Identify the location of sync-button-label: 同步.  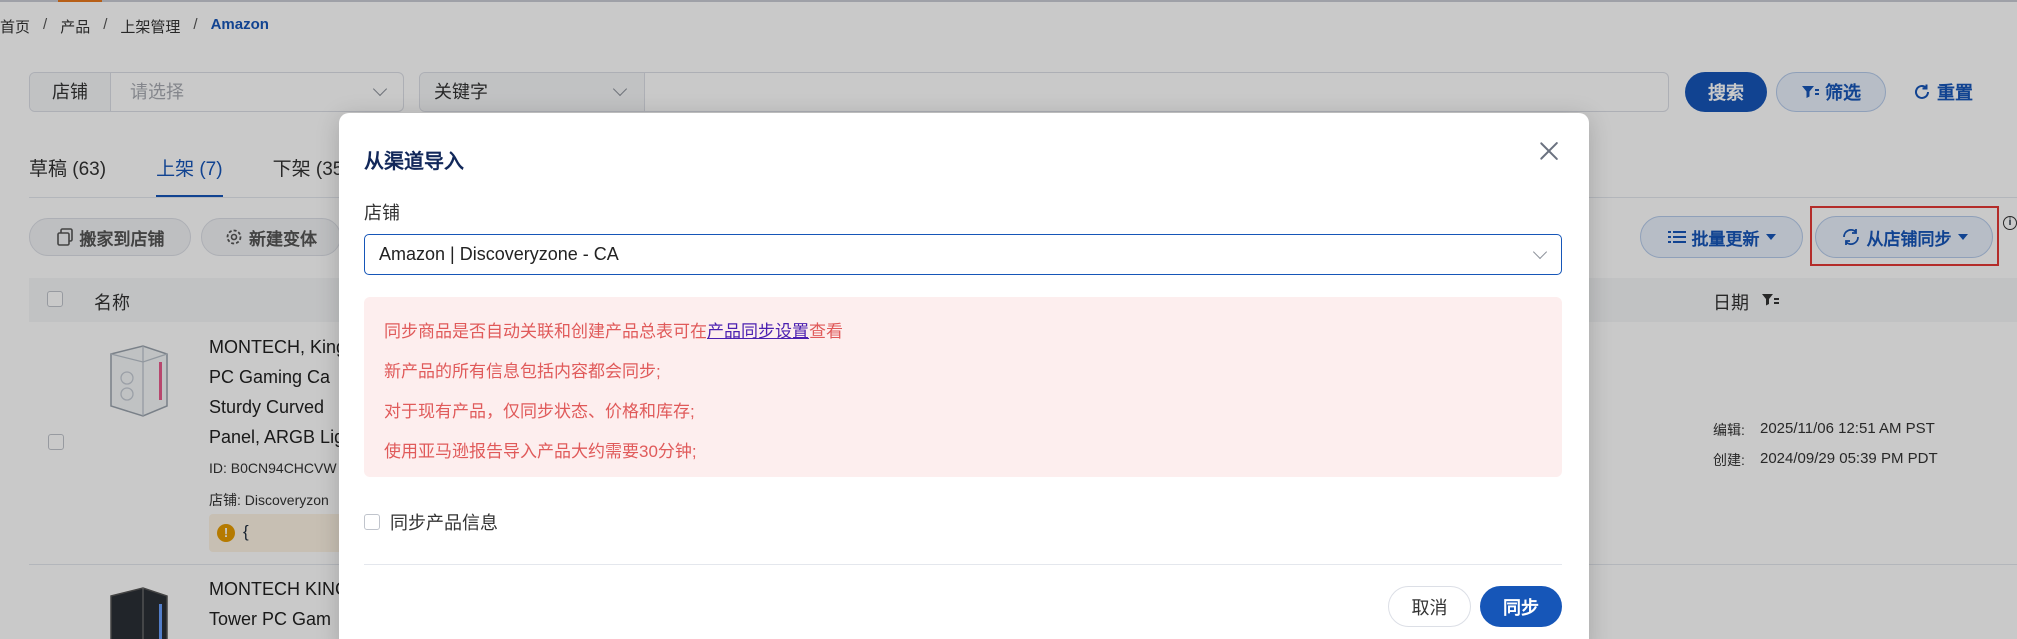
(1521, 607).